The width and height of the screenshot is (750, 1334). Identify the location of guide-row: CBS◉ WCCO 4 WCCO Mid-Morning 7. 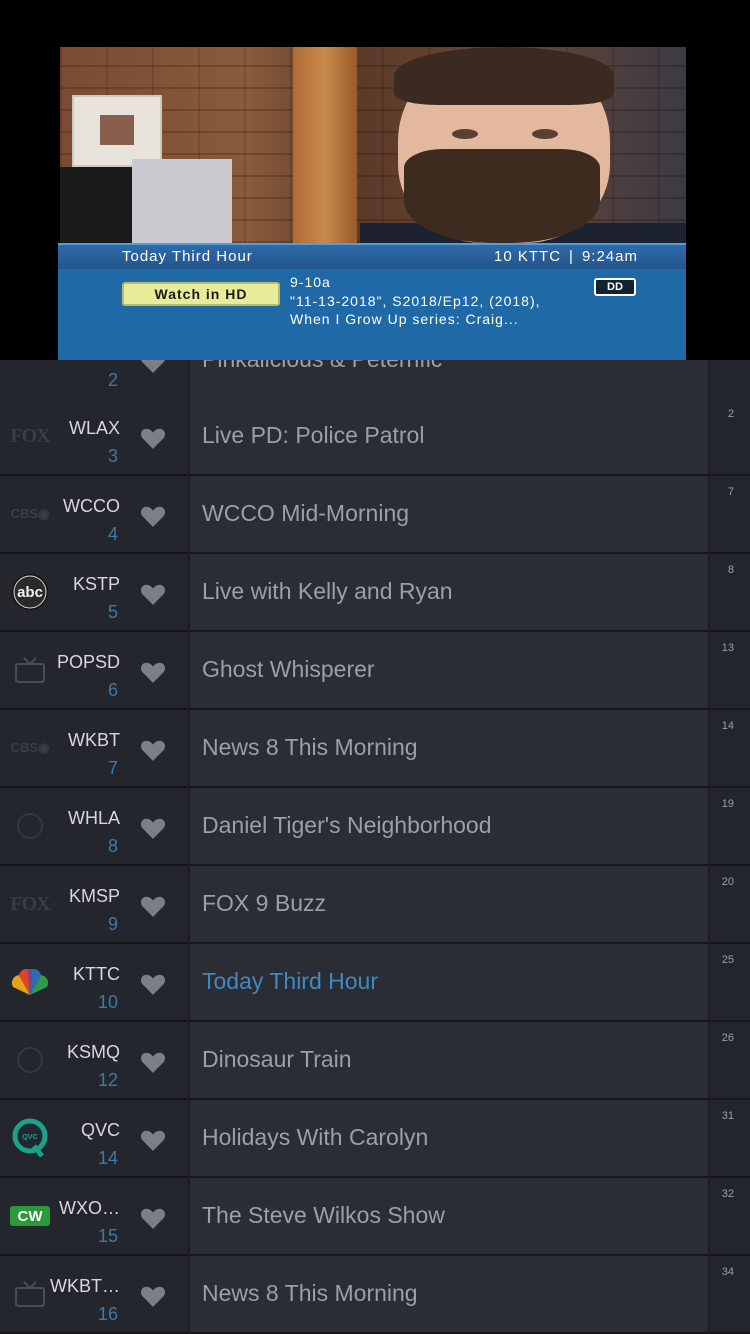
(375, 515).